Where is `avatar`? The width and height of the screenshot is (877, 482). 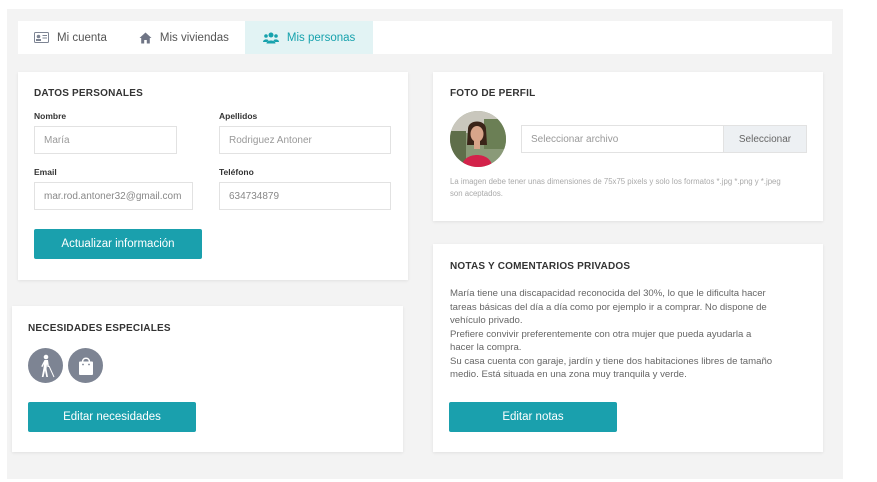 avatar is located at coordinates (478, 139).